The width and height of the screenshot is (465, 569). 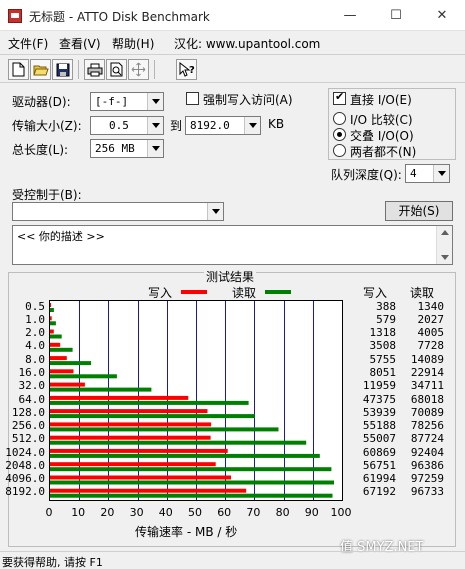 What do you see at coordinates (427, 465) in the screenshot?
I see `read-value: 96386` at bounding box center [427, 465].